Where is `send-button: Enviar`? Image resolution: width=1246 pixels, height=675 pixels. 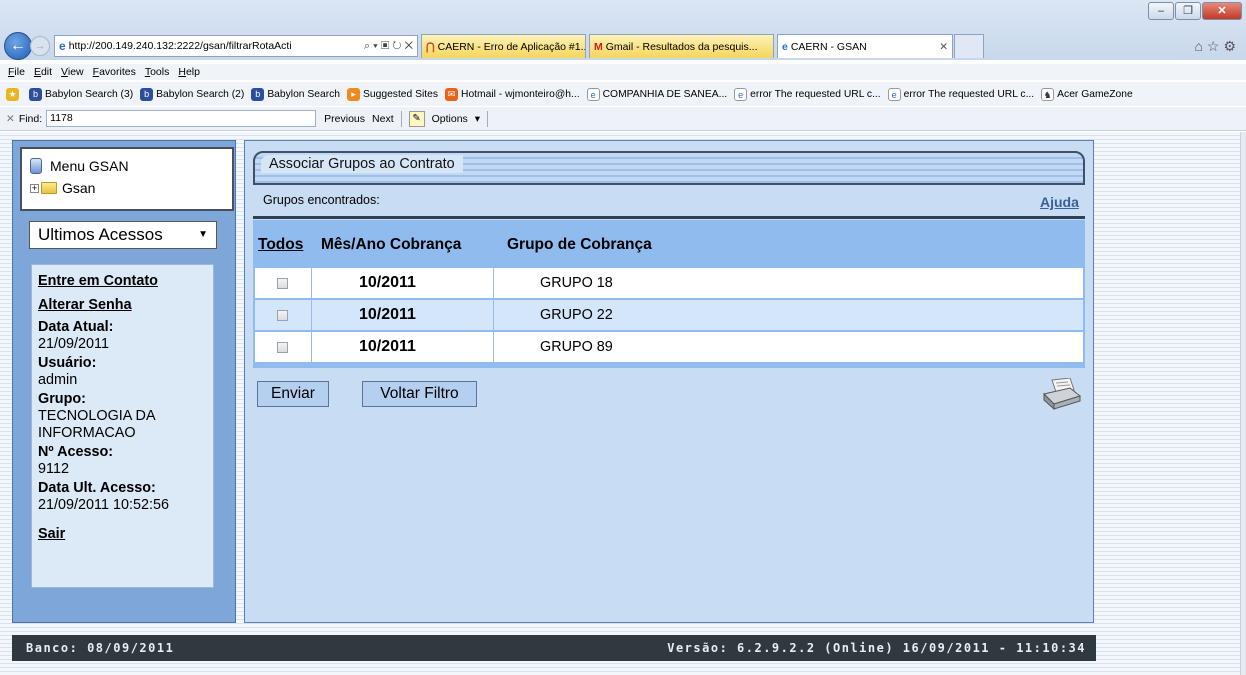
send-button: Enviar is located at coordinates (293, 394).